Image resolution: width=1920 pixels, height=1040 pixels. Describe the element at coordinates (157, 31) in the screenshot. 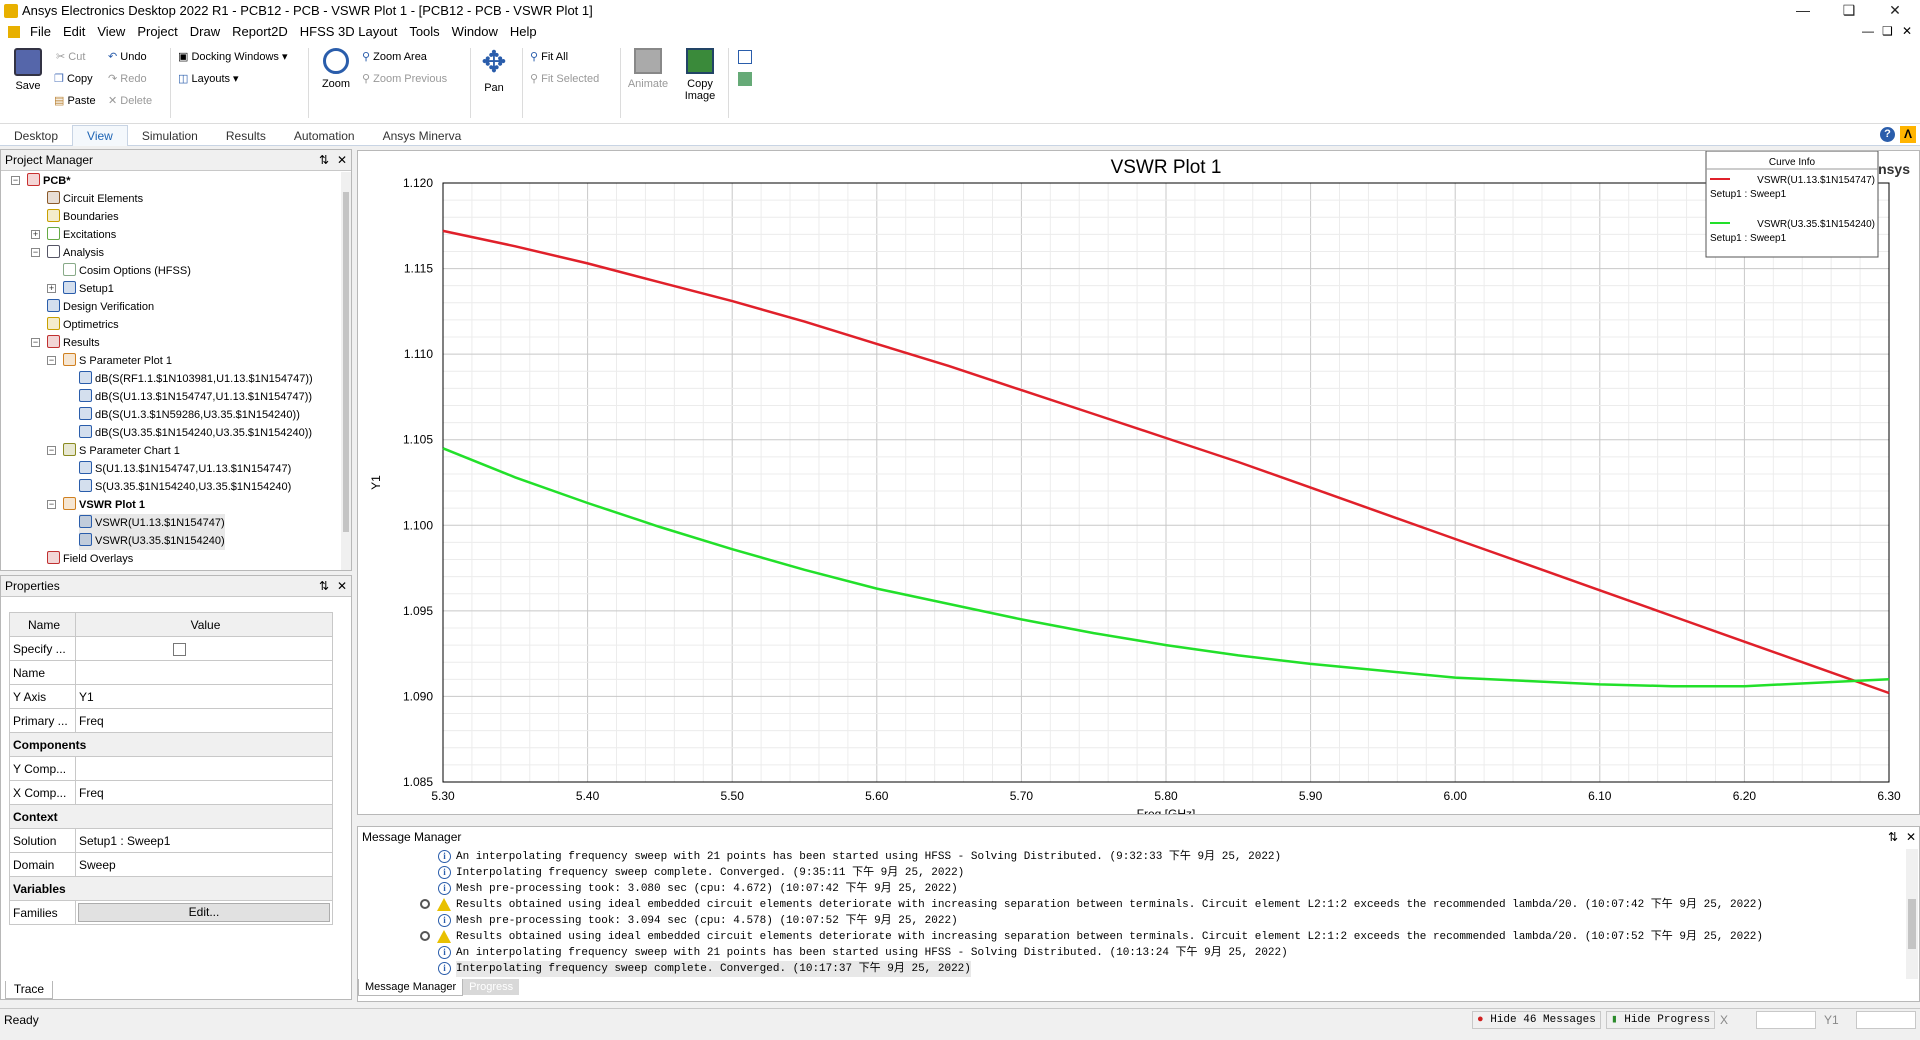

I see `menu-item-project: Project` at that location.